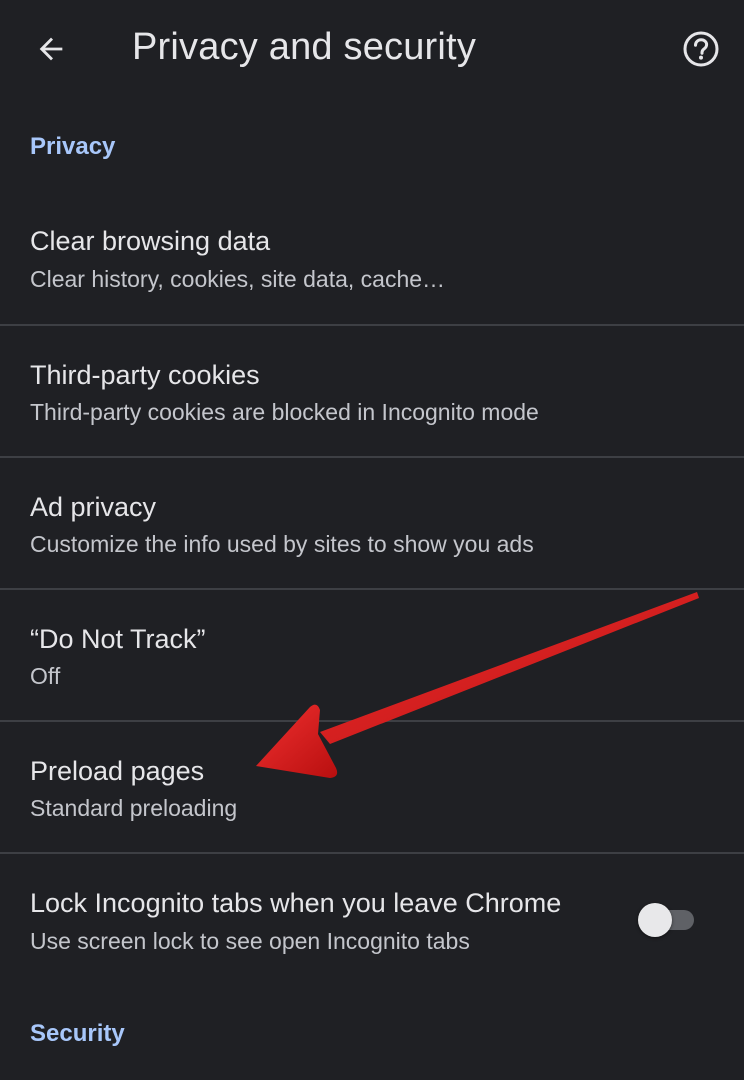  I want to click on row-subtitle: Off, so click(45, 676).